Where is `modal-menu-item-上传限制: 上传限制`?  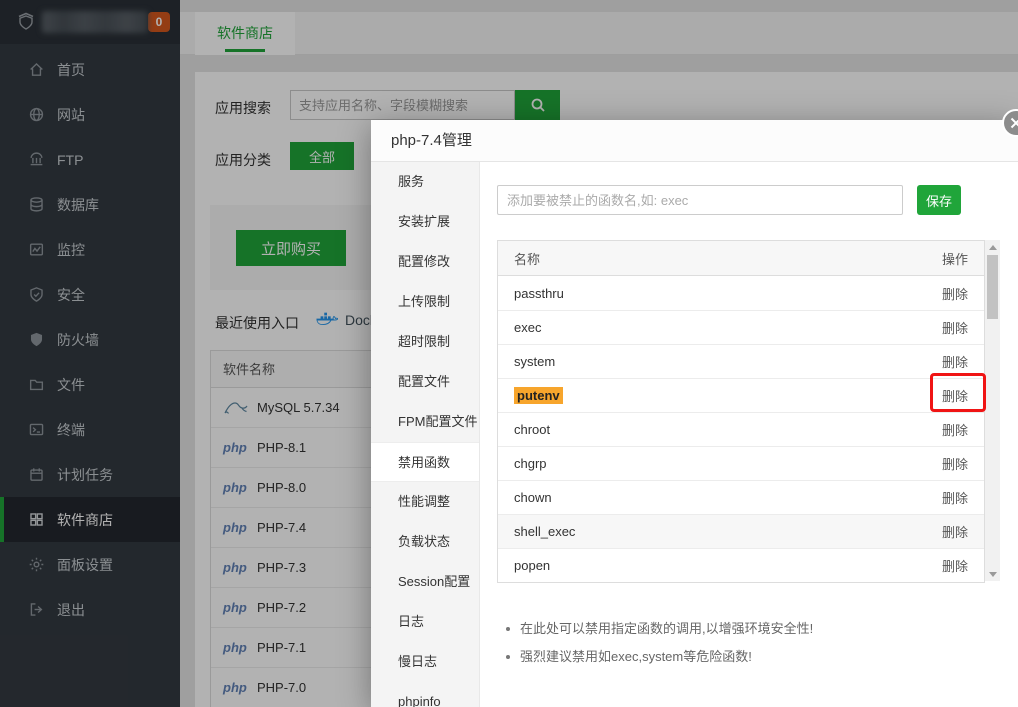
modal-menu-item-上传限制: 上传限制 is located at coordinates (425, 302).